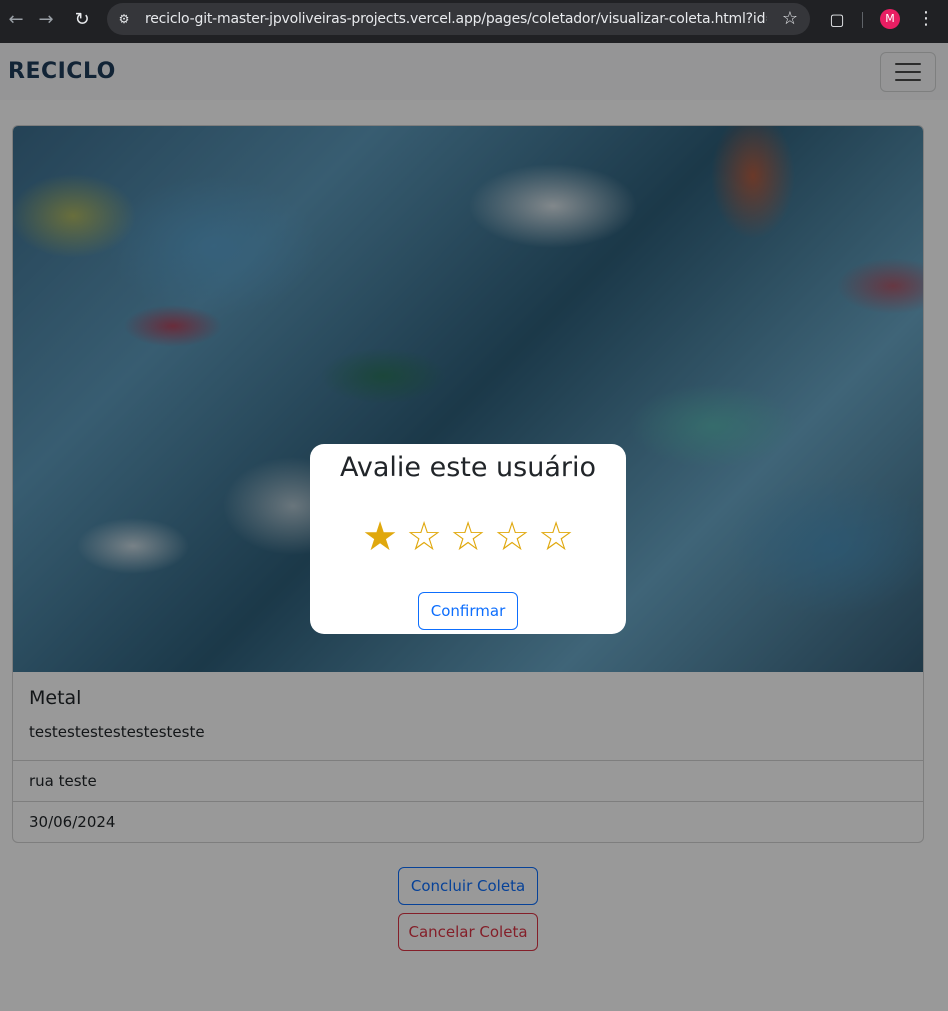 The image size is (948, 1011). I want to click on extensions-icon: ▢, so click(837, 19).